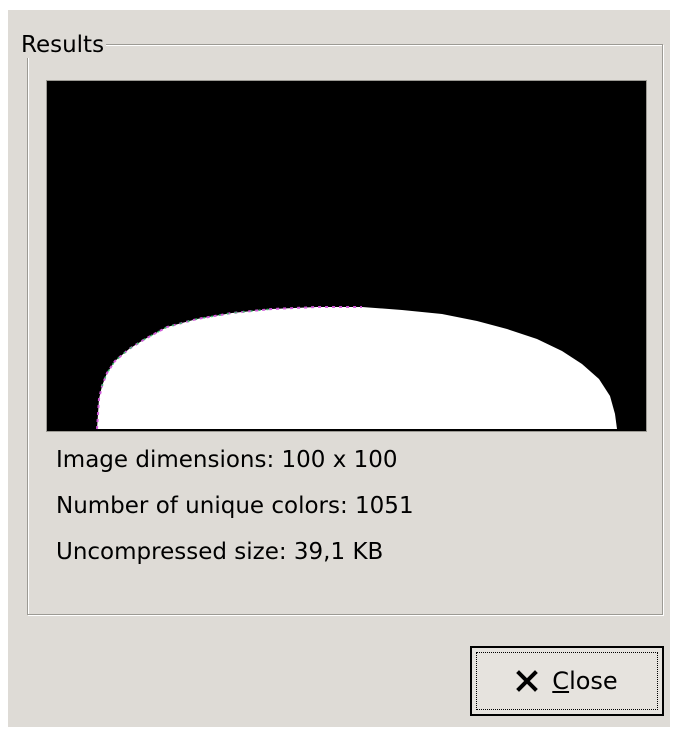 Image resolution: width=678 pixels, height=729 pixels. Describe the element at coordinates (227, 460) in the screenshot. I see `image-dimensions-text: Image dimensions: 100 x 100` at that location.